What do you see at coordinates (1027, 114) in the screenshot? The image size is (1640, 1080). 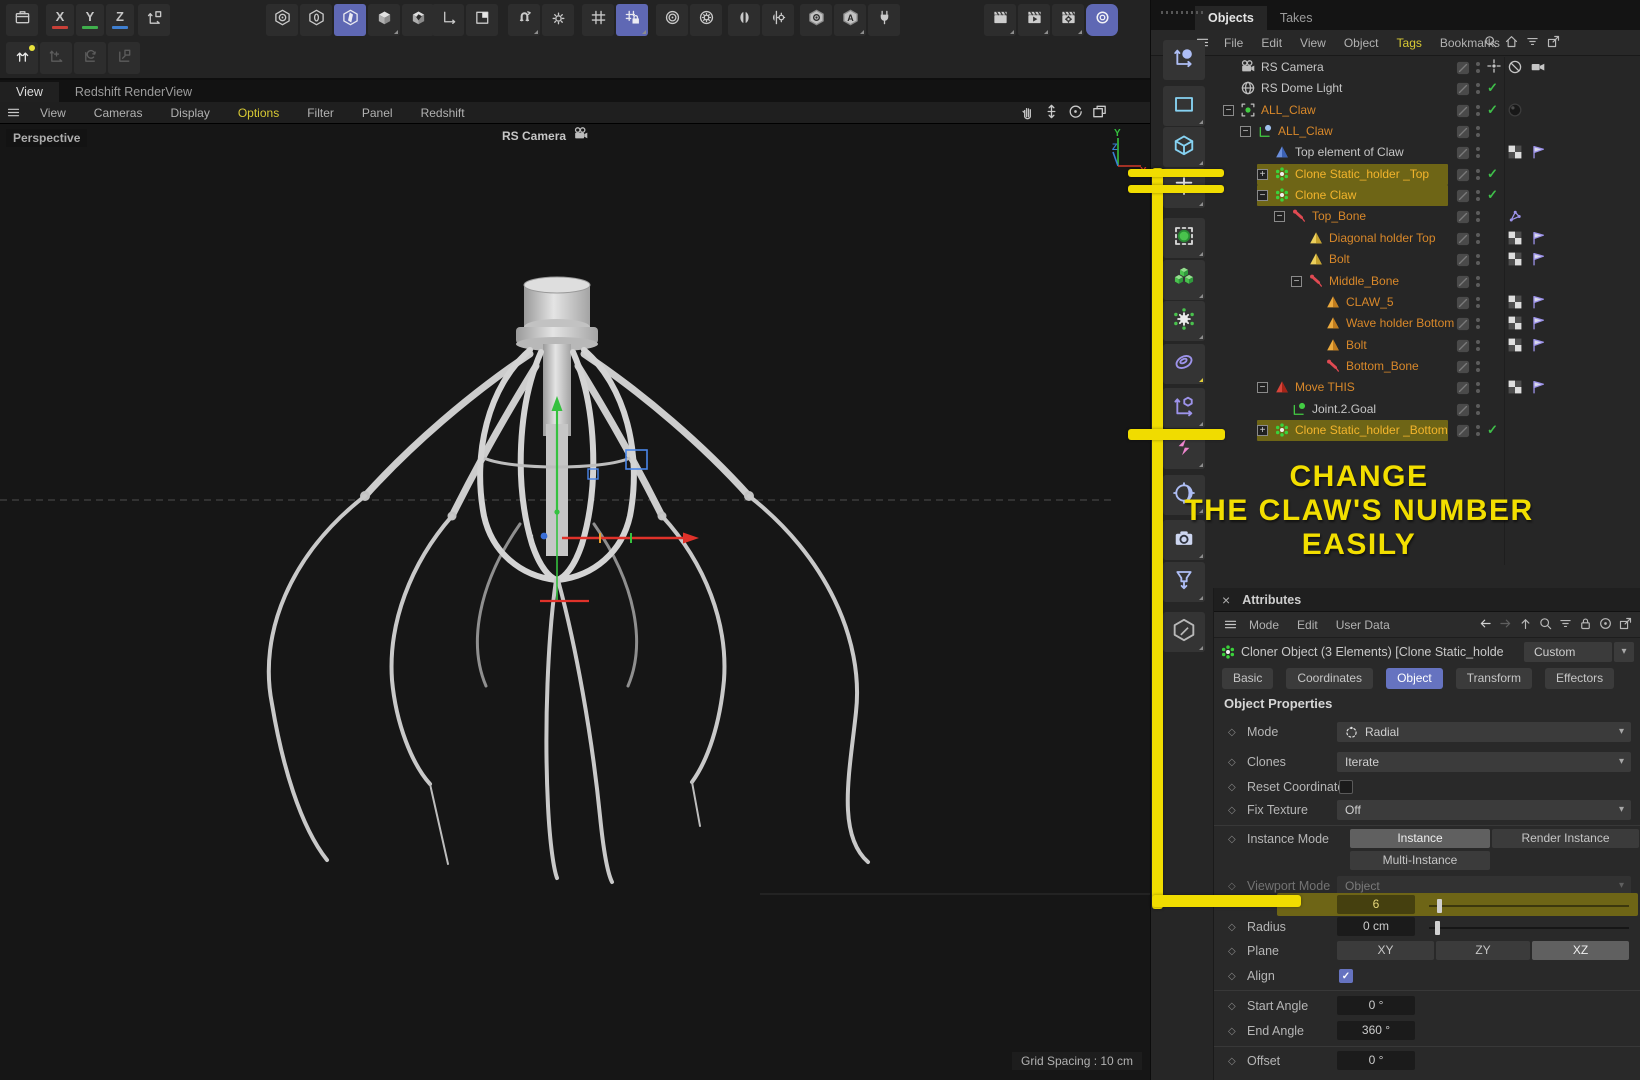 I see `pan-hand-icon` at bounding box center [1027, 114].